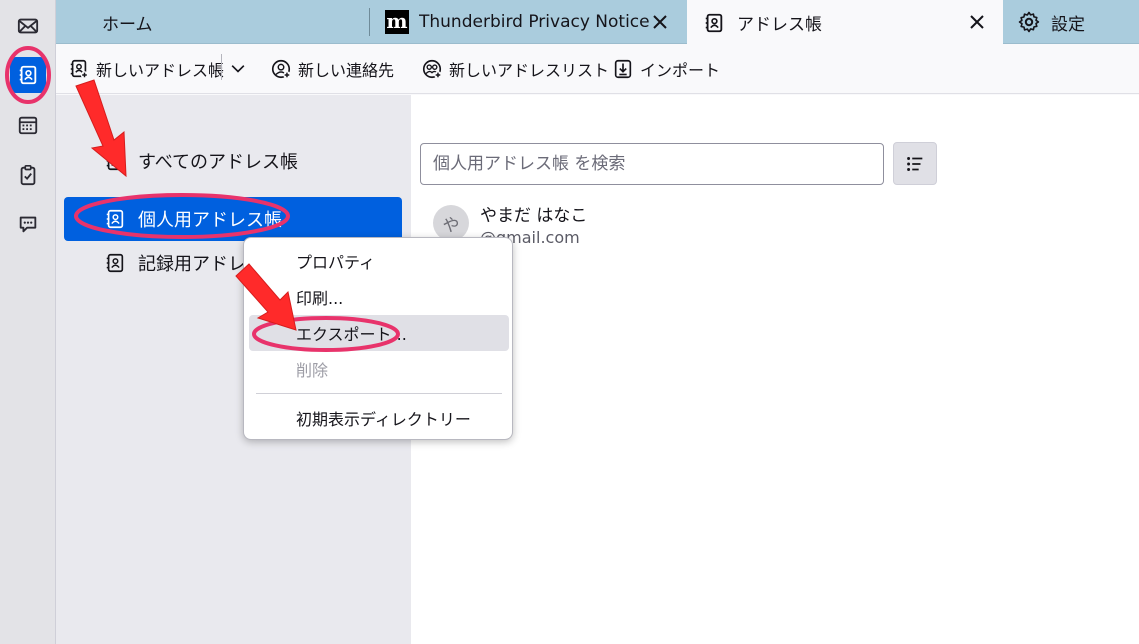 This screenshot has height=644, width=1139. I want to click on addressbook-space-button, so click(28, 75).